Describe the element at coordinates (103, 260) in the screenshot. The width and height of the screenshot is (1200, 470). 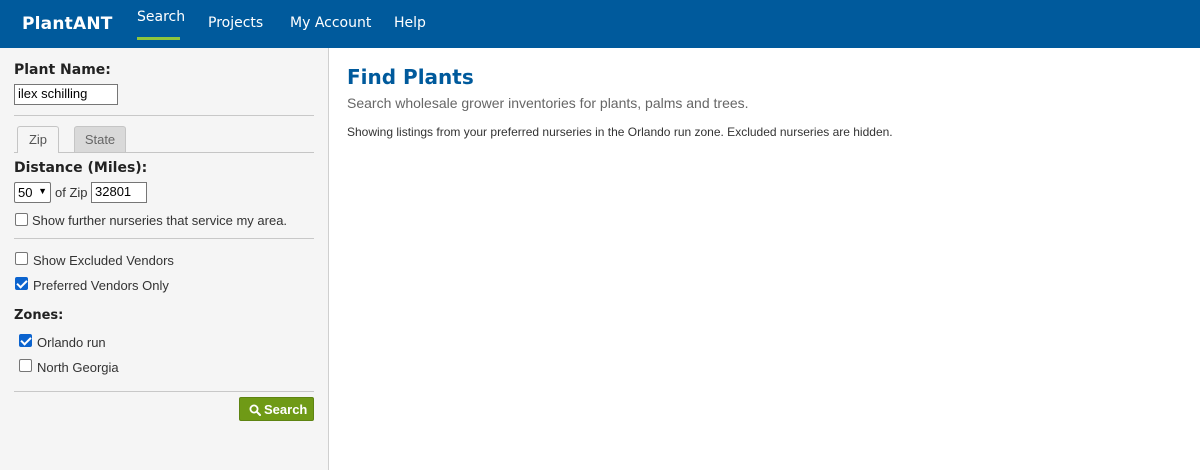
I see `excluded-vendors-label: Show Excluded Vendors` at that location.